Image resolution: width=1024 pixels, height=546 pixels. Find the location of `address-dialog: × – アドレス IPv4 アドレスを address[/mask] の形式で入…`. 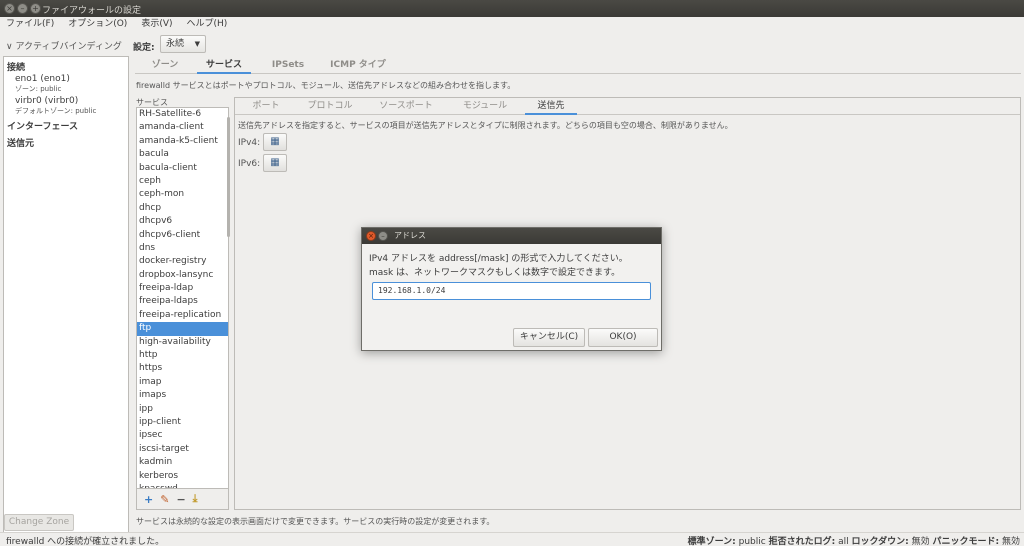

address-dialog: × – アドレス IPv4 アドレスを address[/mask] の形式で入… is located at coordinates (511, 289).